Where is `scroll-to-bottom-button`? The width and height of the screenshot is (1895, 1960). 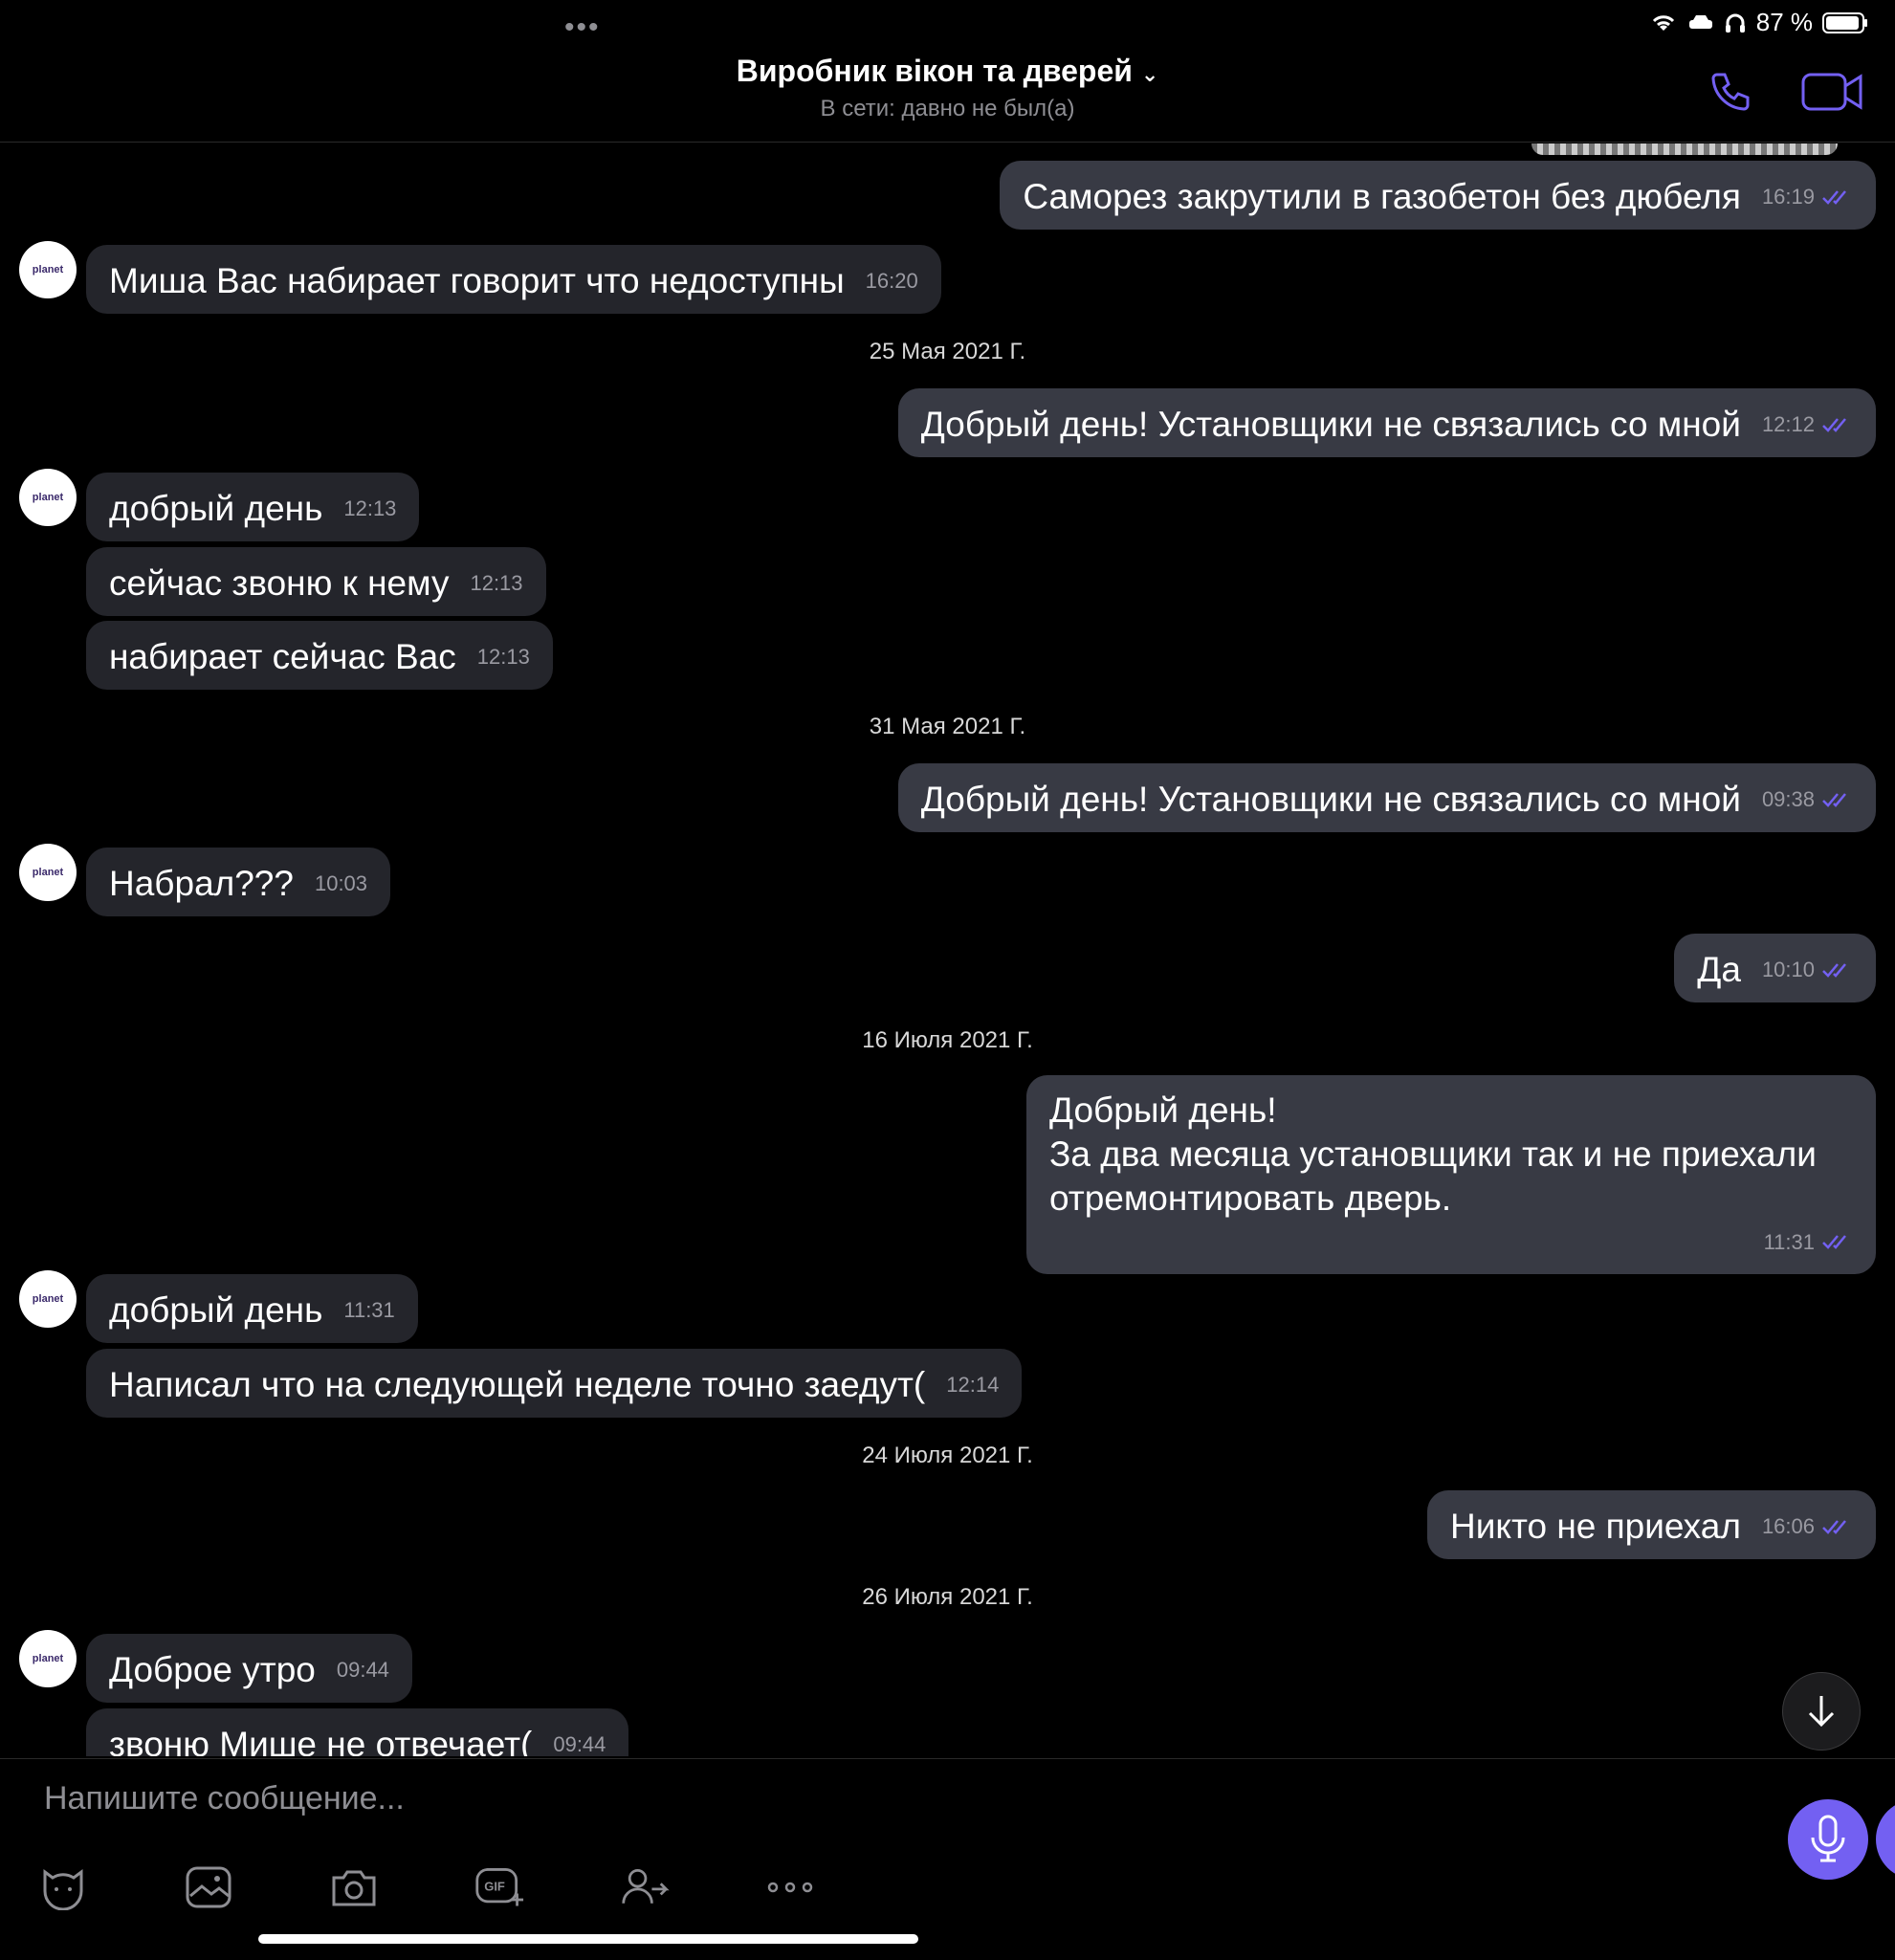
scroll-to-bottom-button is located at coordinates (1822, 1711).